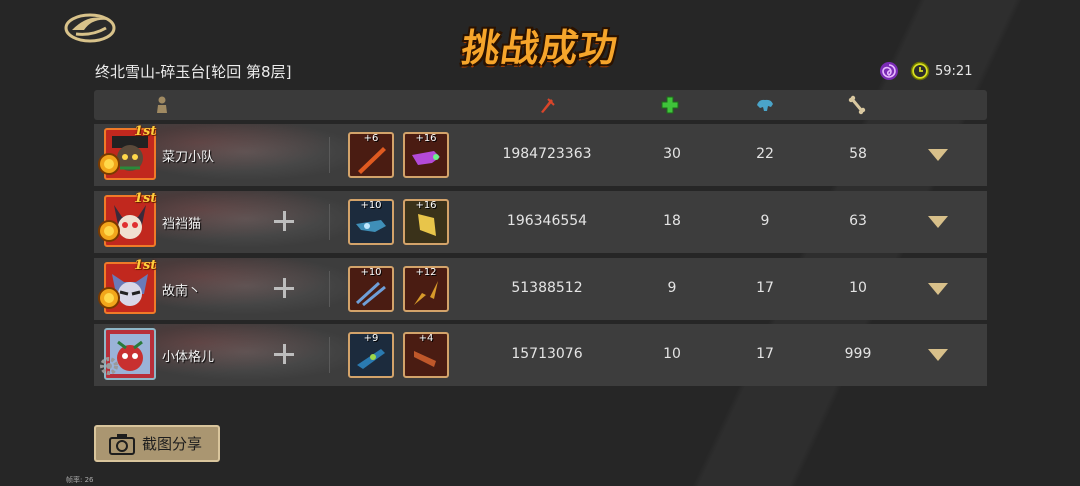 This screenshot has width=1080, height=486. I want to click on damage-value: 15713076, so click(547, 354).